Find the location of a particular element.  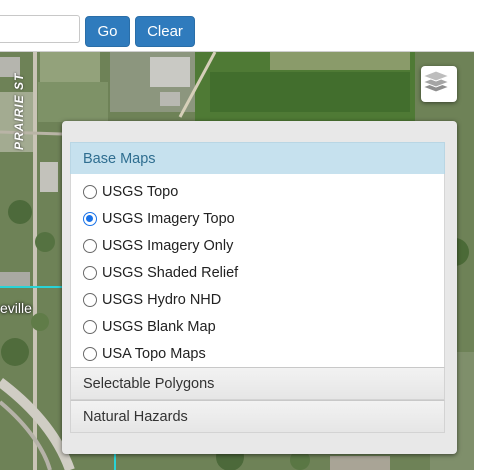

street-label: PRAIRIE ST is located at coordinates (19, 111).